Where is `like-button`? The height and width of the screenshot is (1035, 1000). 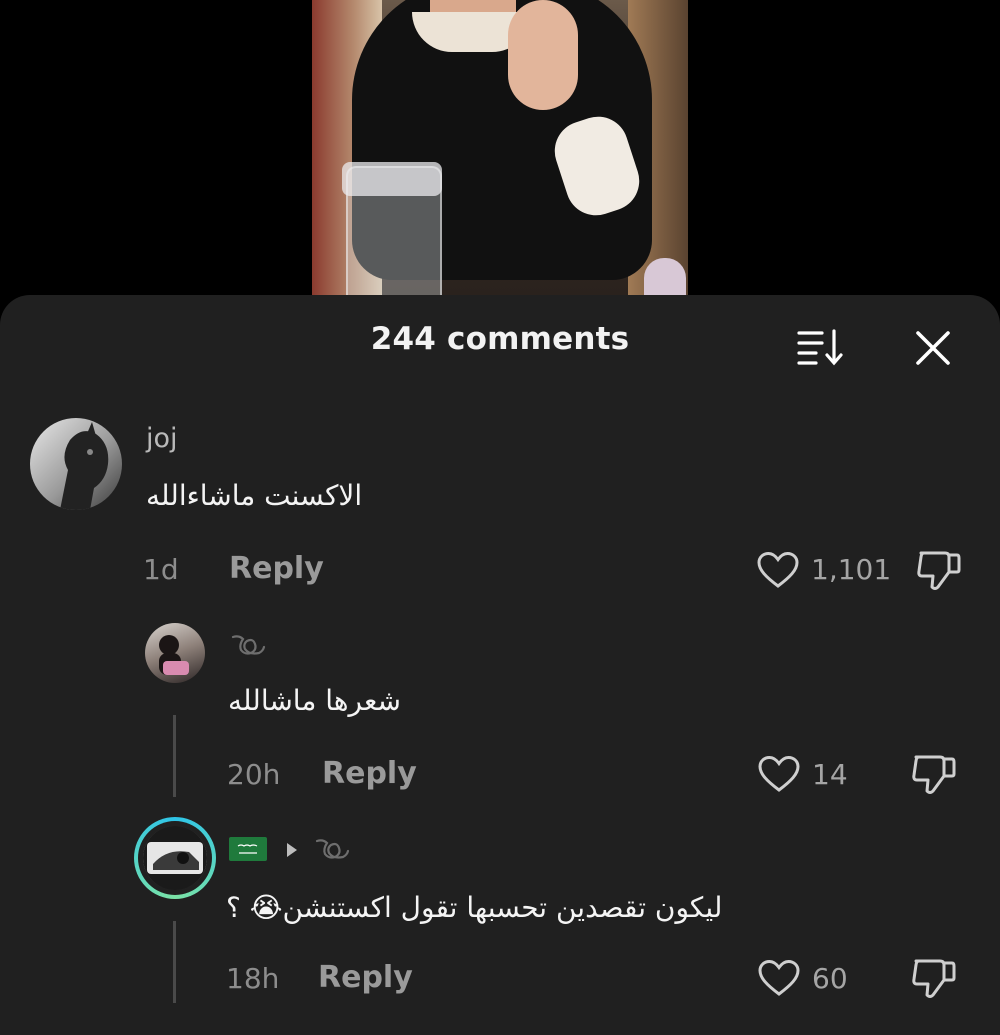
like-button is located at coordinates (780, 979).